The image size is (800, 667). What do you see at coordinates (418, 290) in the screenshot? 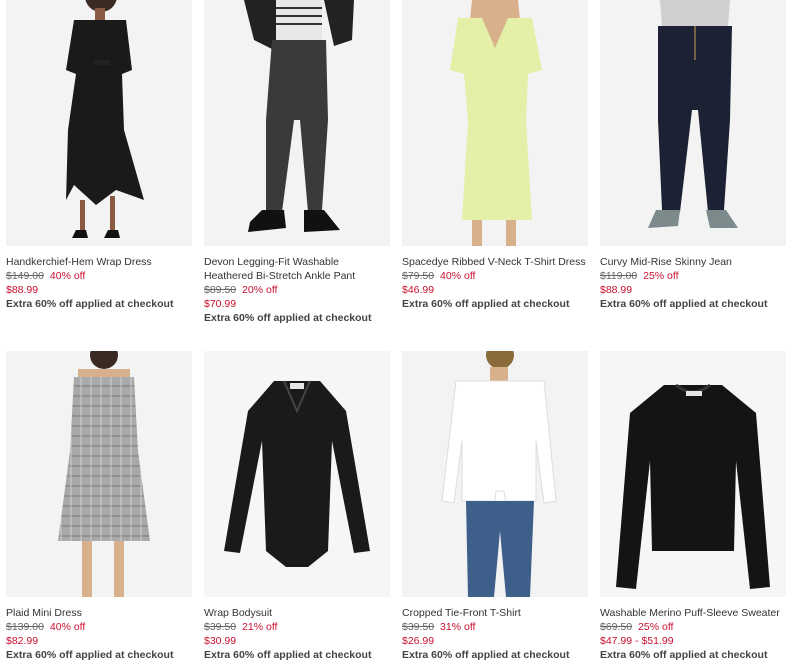
I see `sale-price: $46.99` at bounding box center [418, 290].